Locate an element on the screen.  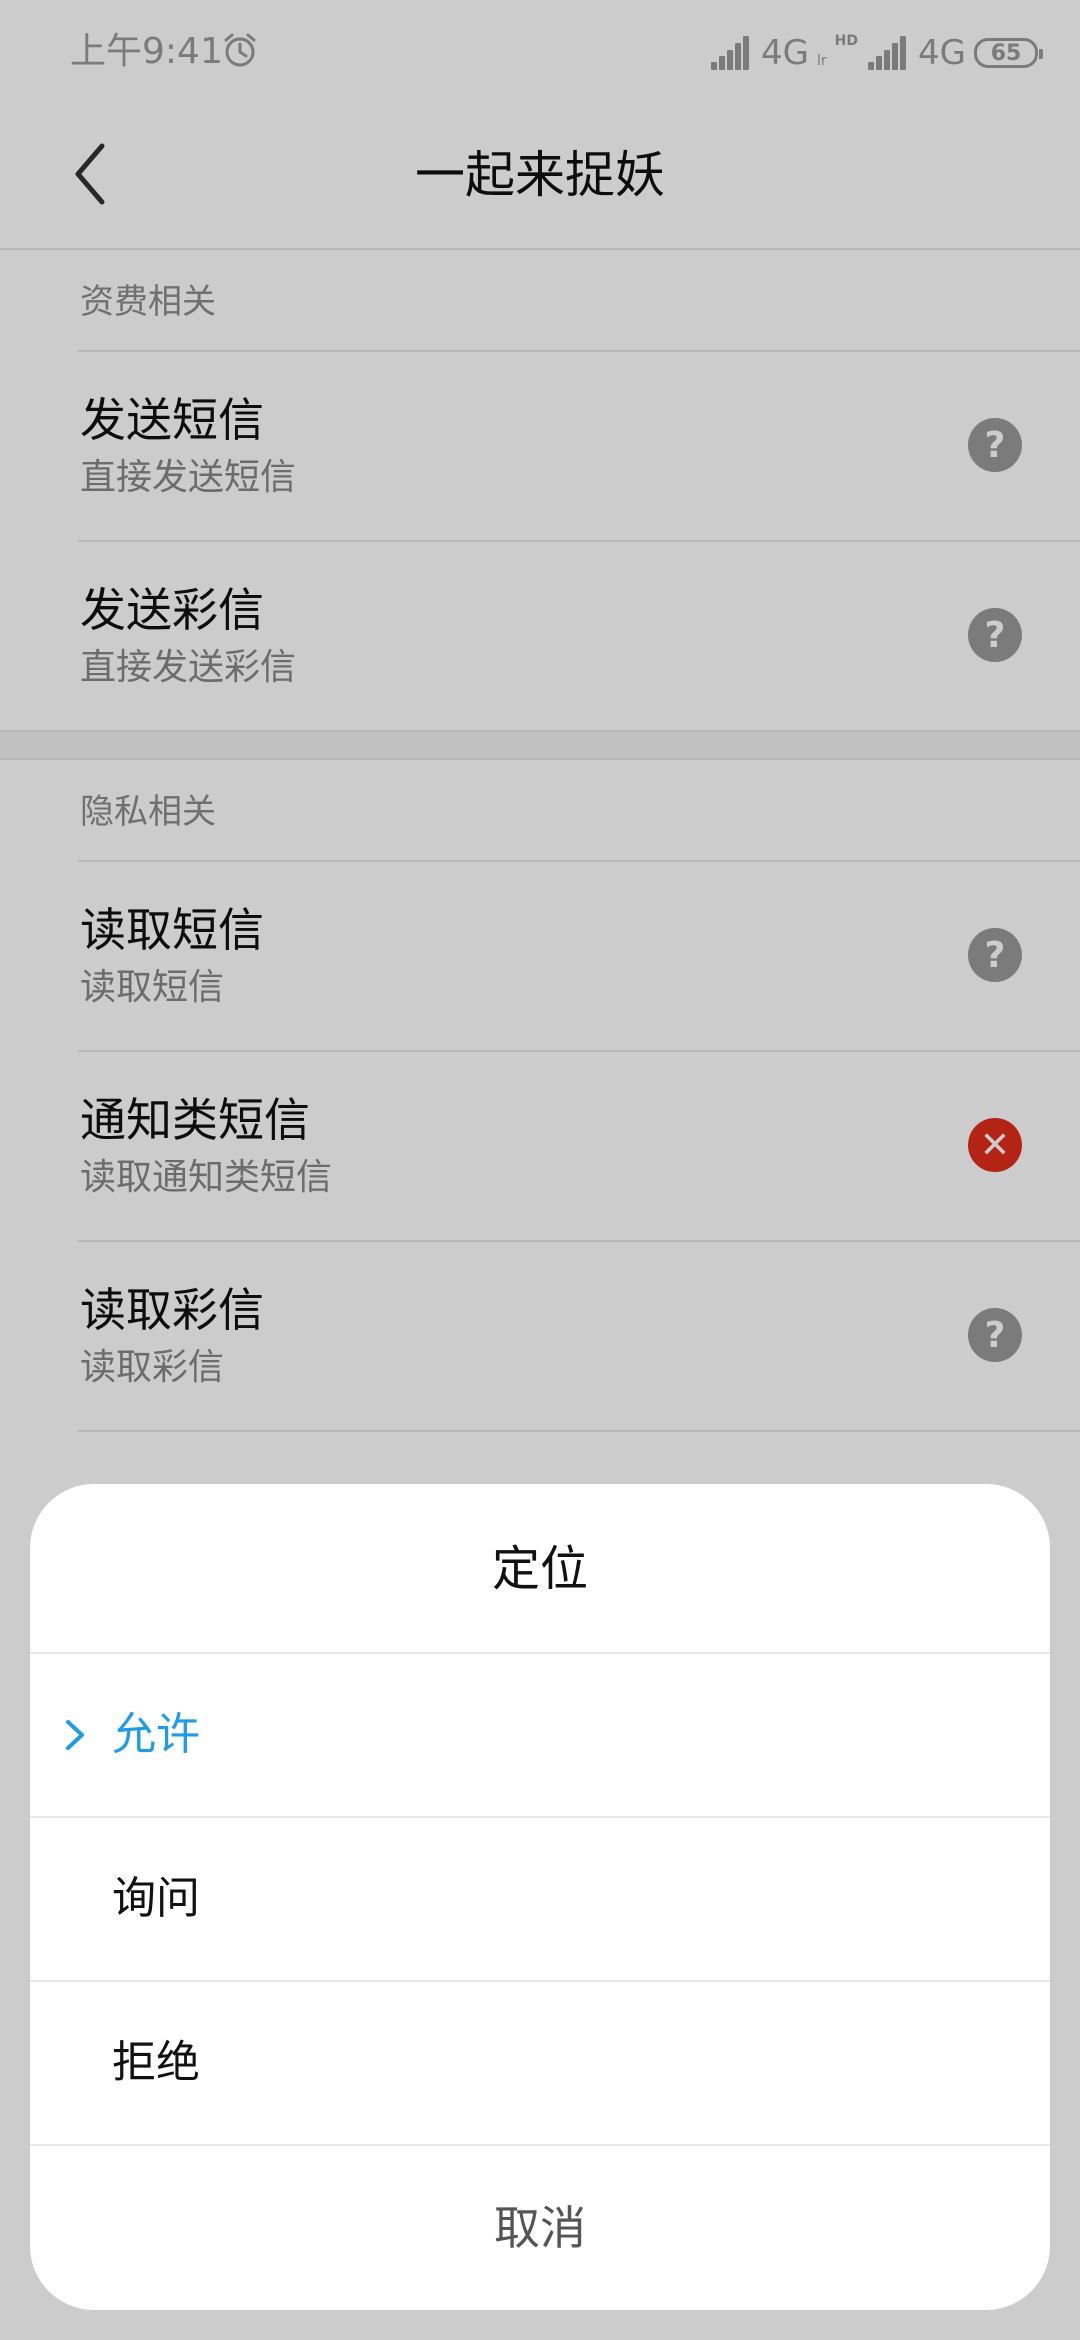
option-deny: 拒绝 is located at coordinates (540, 2064).